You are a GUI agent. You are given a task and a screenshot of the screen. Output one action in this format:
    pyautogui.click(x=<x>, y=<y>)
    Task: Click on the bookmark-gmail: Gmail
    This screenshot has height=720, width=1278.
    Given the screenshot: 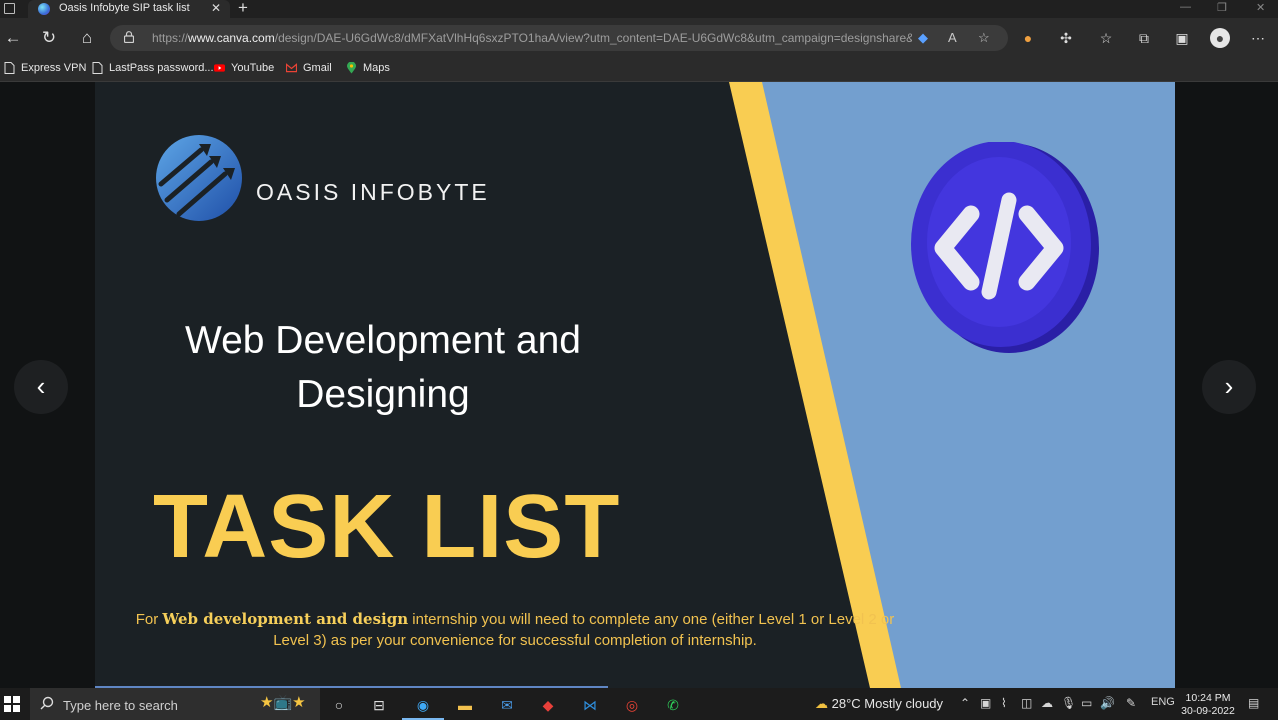 What is the action you would take?
    pyautogui.click(x=309, y=68)
    